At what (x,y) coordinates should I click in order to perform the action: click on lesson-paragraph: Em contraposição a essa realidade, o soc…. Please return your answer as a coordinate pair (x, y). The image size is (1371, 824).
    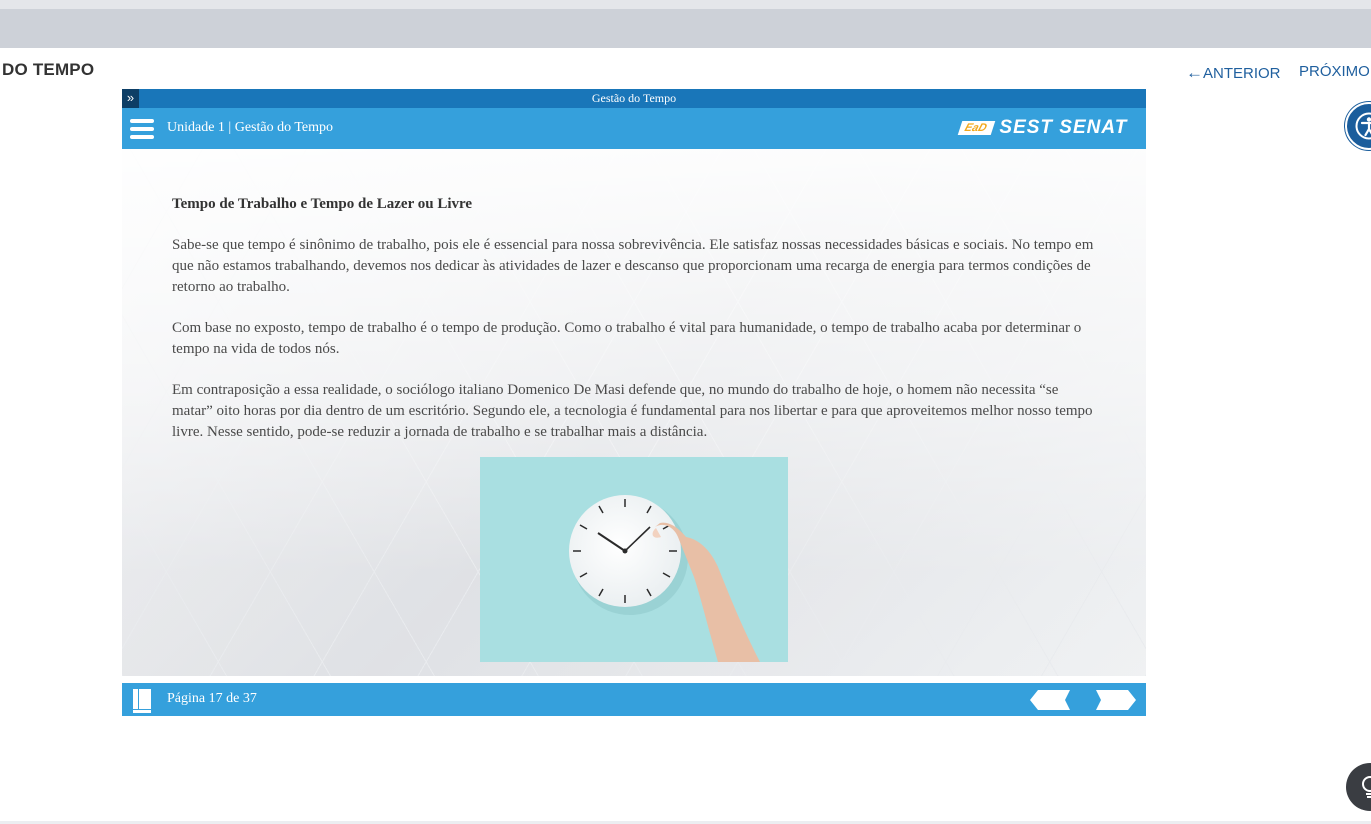
    Looking at the image, I should click on (632, 411).